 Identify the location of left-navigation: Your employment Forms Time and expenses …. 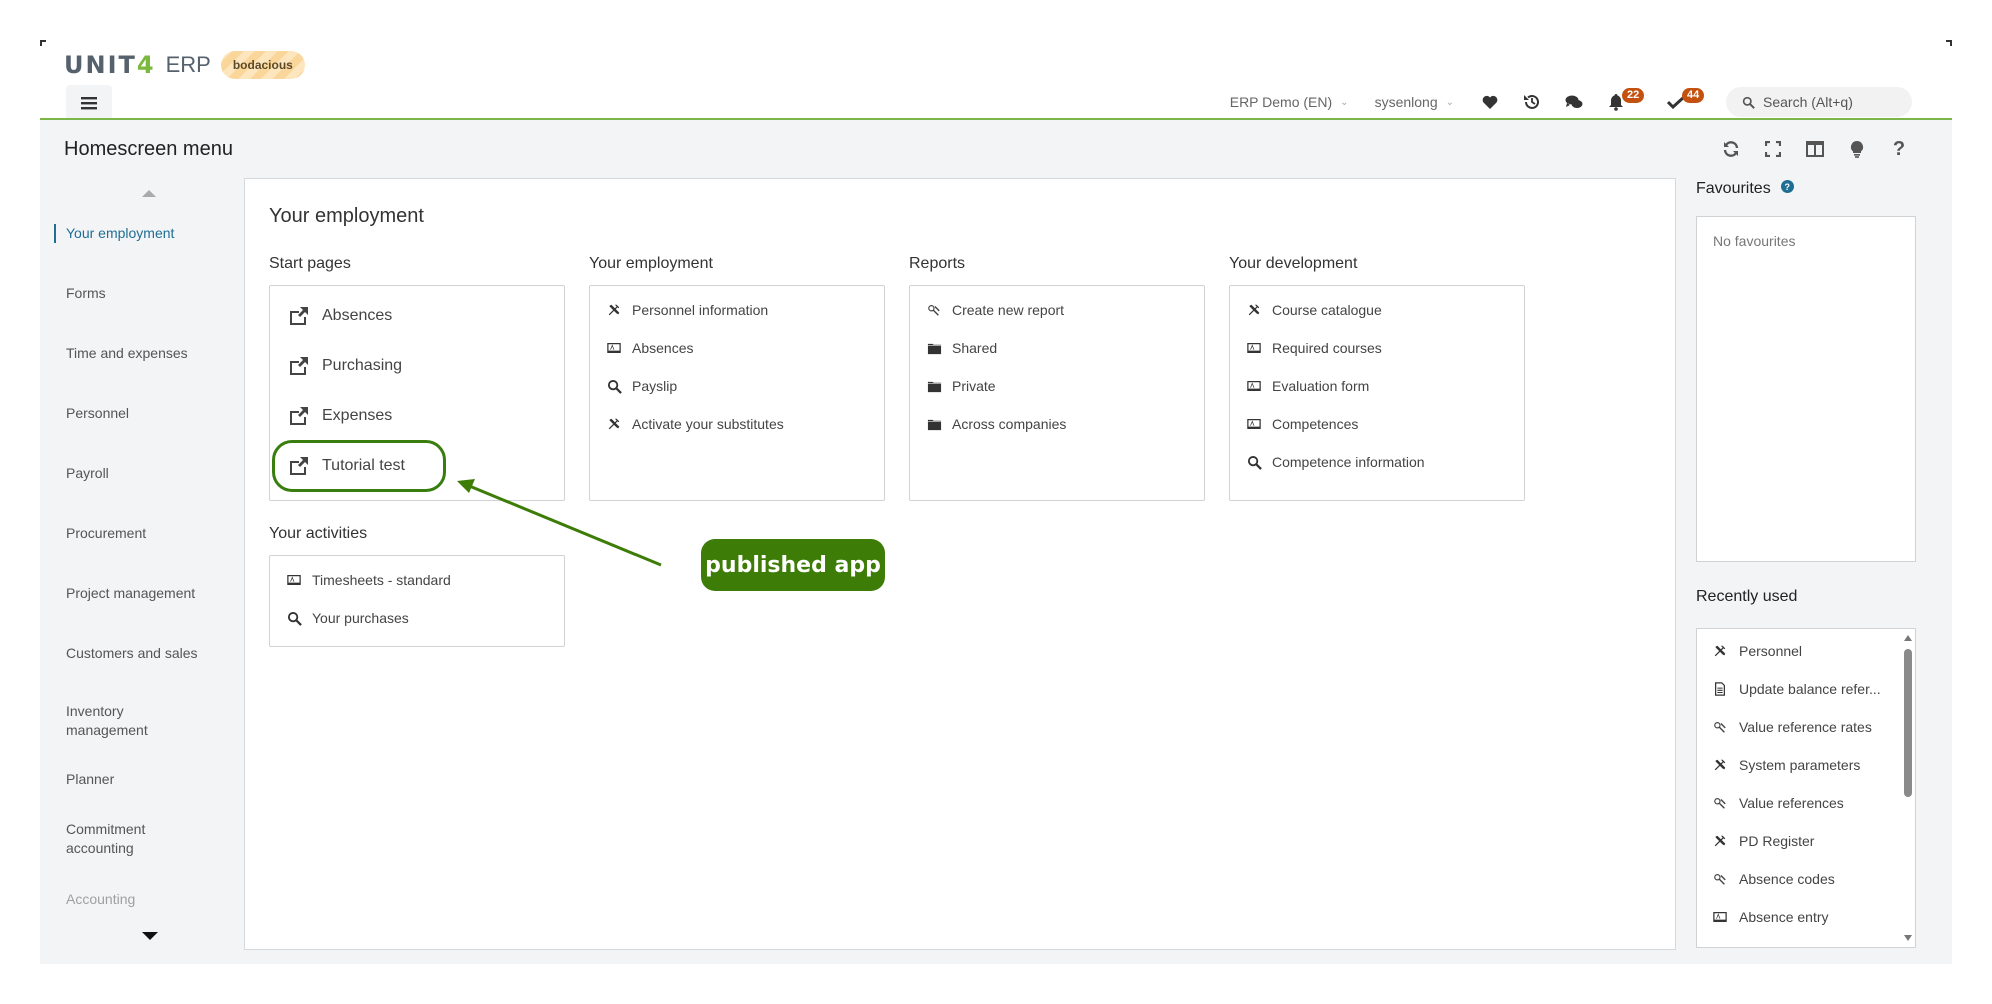
(149, 565).